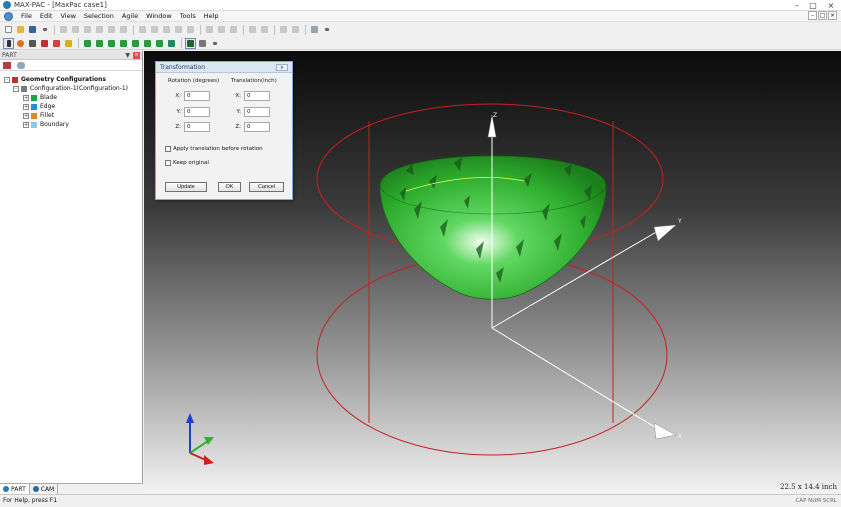 The height and width of the screenshot is (507, 841). What do you see at coordinates (130, 16) in the screenshot?
I see `menu-agile: Agile` at bounding box center [130, 16].